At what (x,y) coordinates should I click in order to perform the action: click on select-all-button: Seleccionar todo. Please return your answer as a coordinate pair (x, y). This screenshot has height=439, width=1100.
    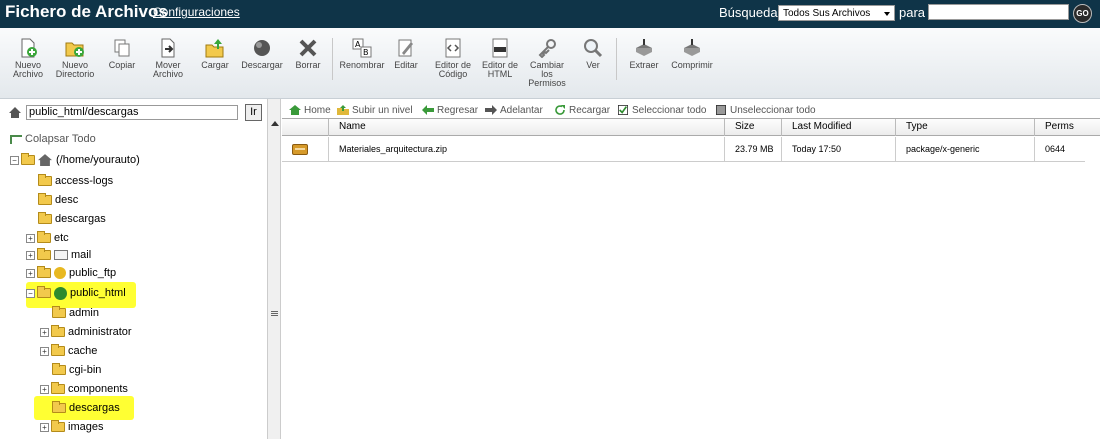
    Looking at the image, I should click on (662, 110).